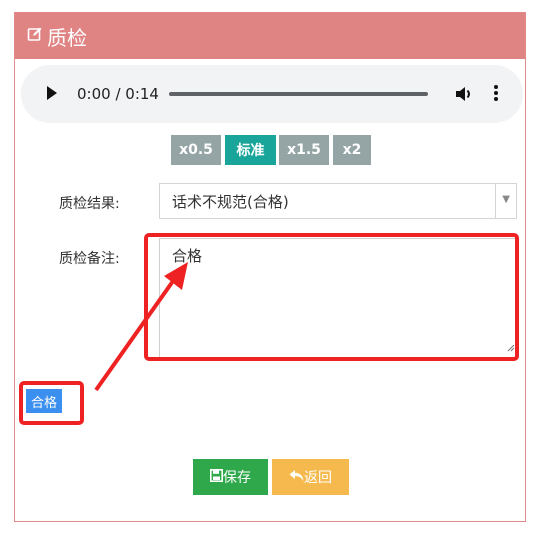 The width and height of the screenshot is (544, 535). I want to click on save-button: 保存, so click(230, 477).